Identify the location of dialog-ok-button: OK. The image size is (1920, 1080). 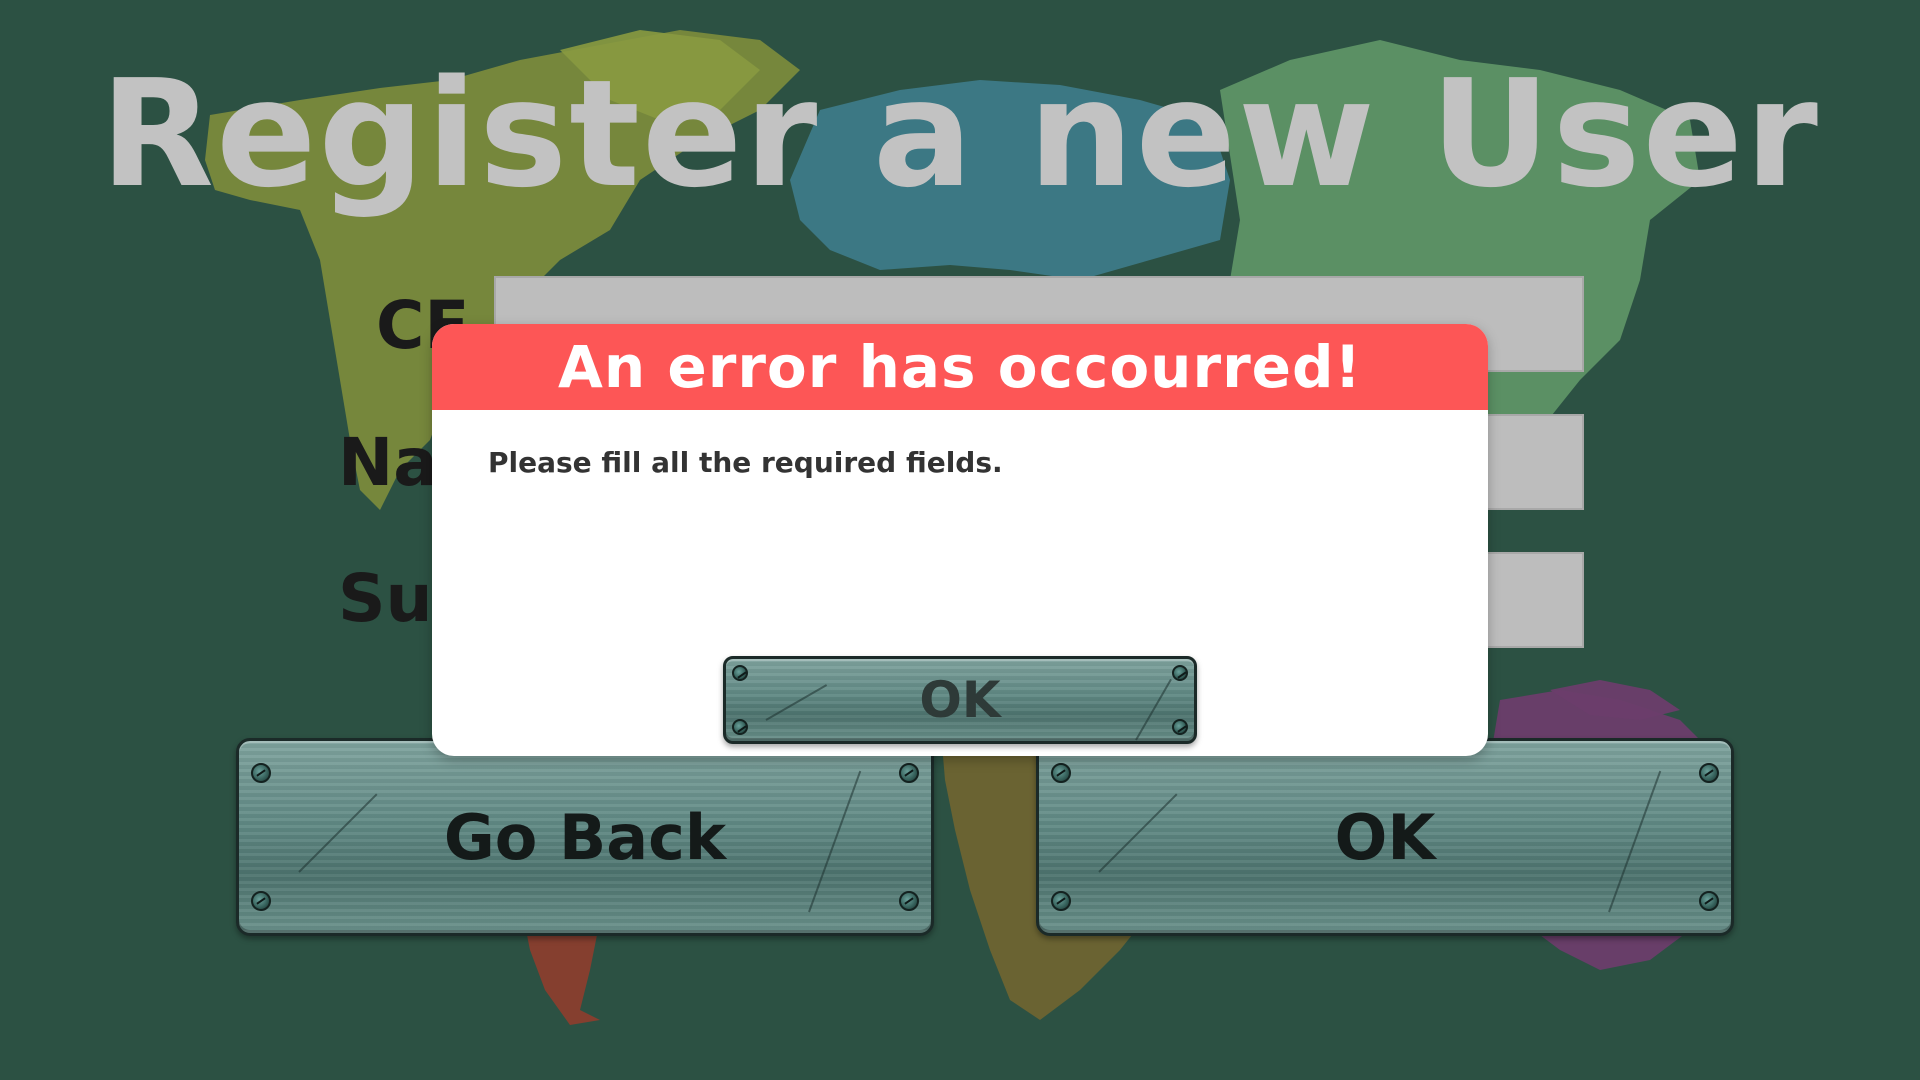
(960, 700).